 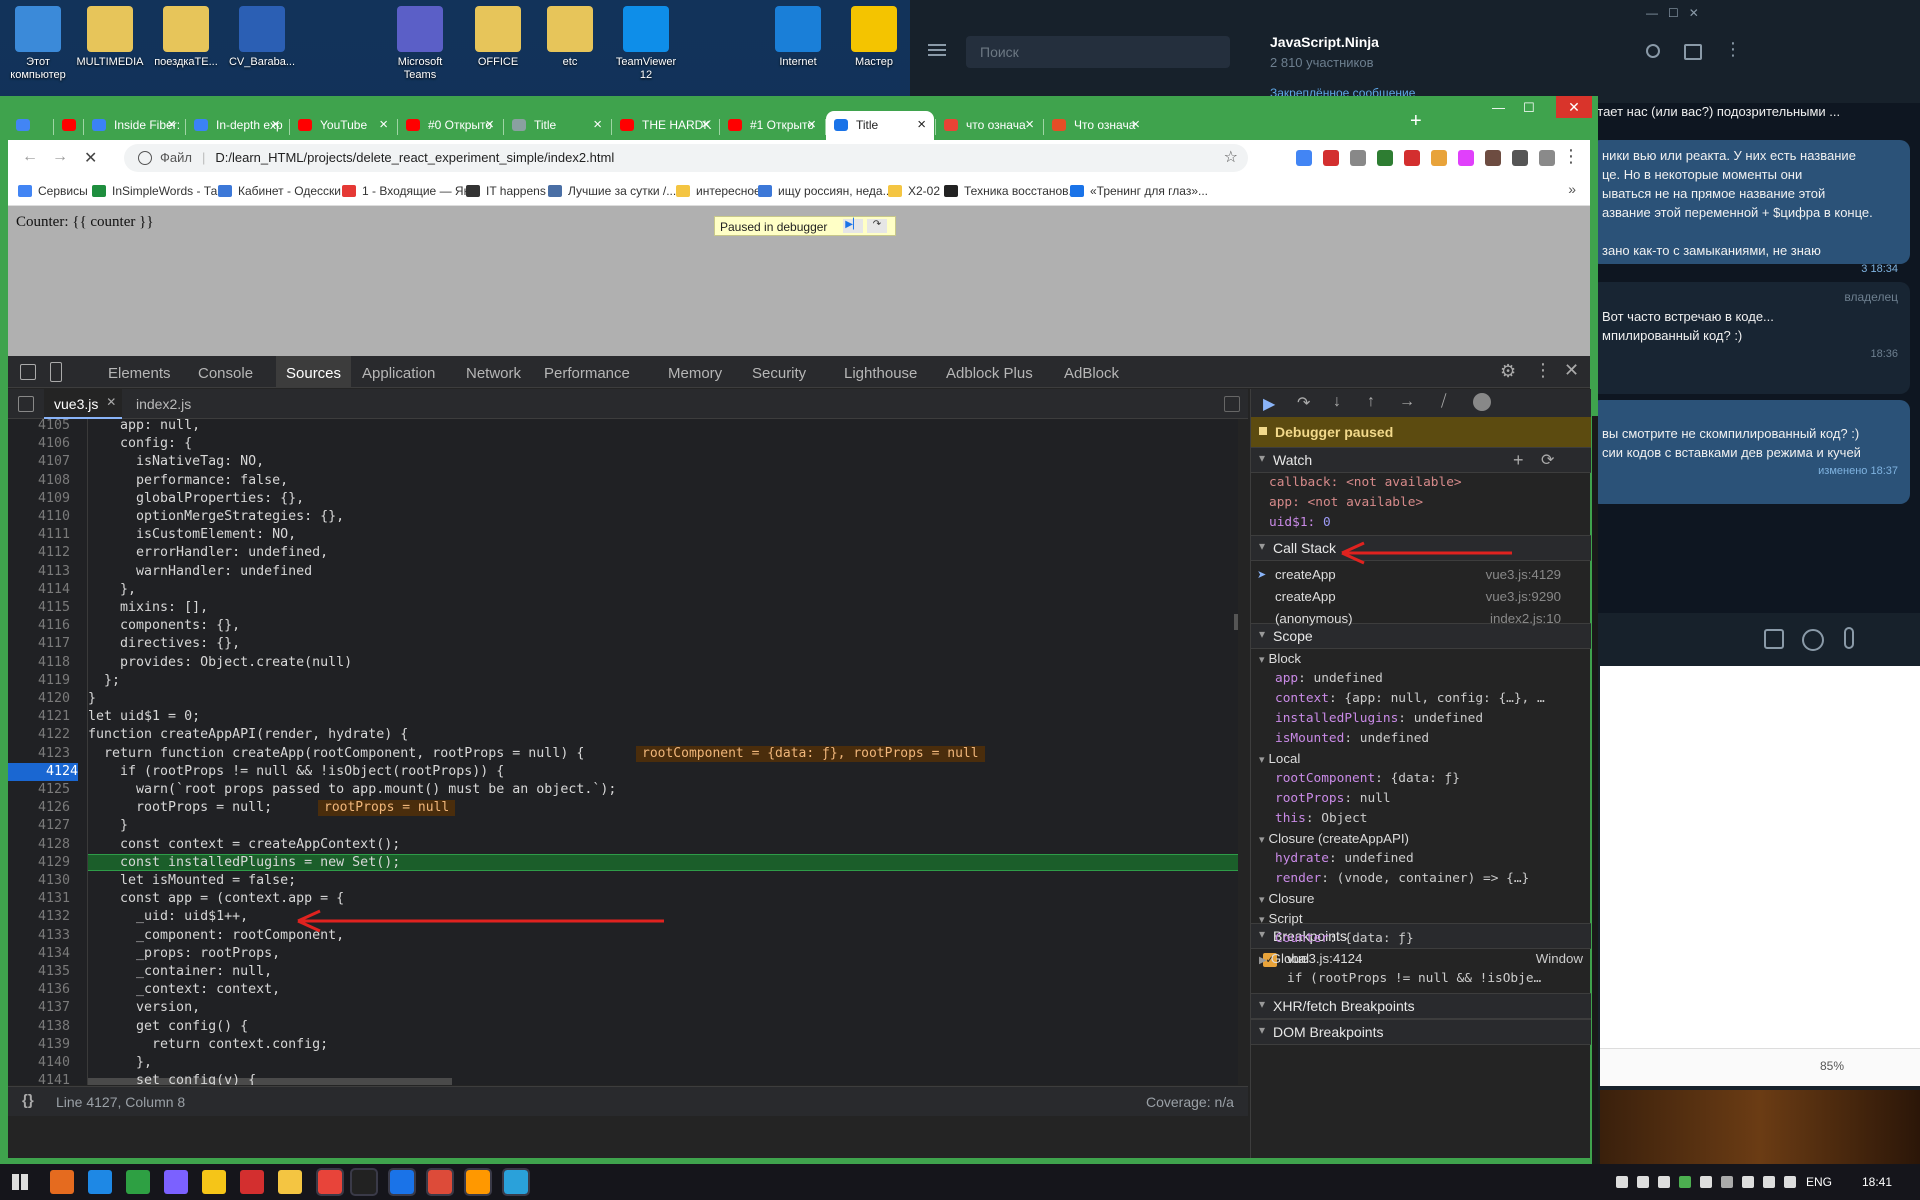 I want to click on arrow-watch-annotation, so click(x=1426, y=553).